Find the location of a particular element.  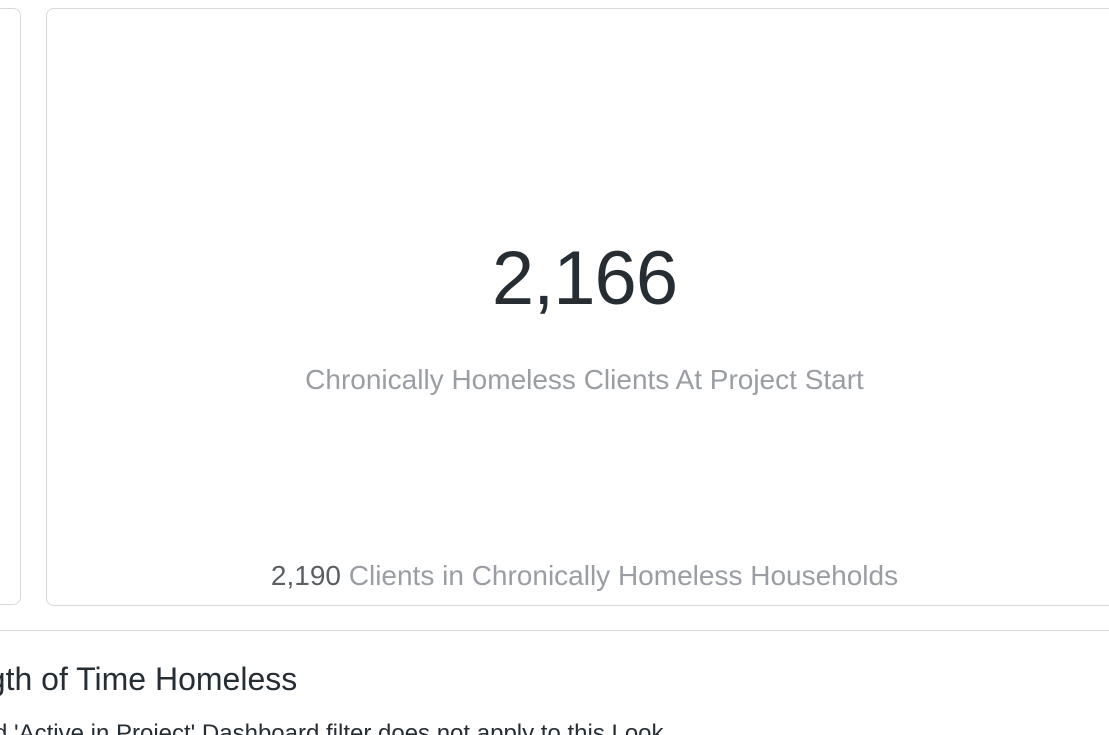

section-divider is located at coordinates (554, 630).